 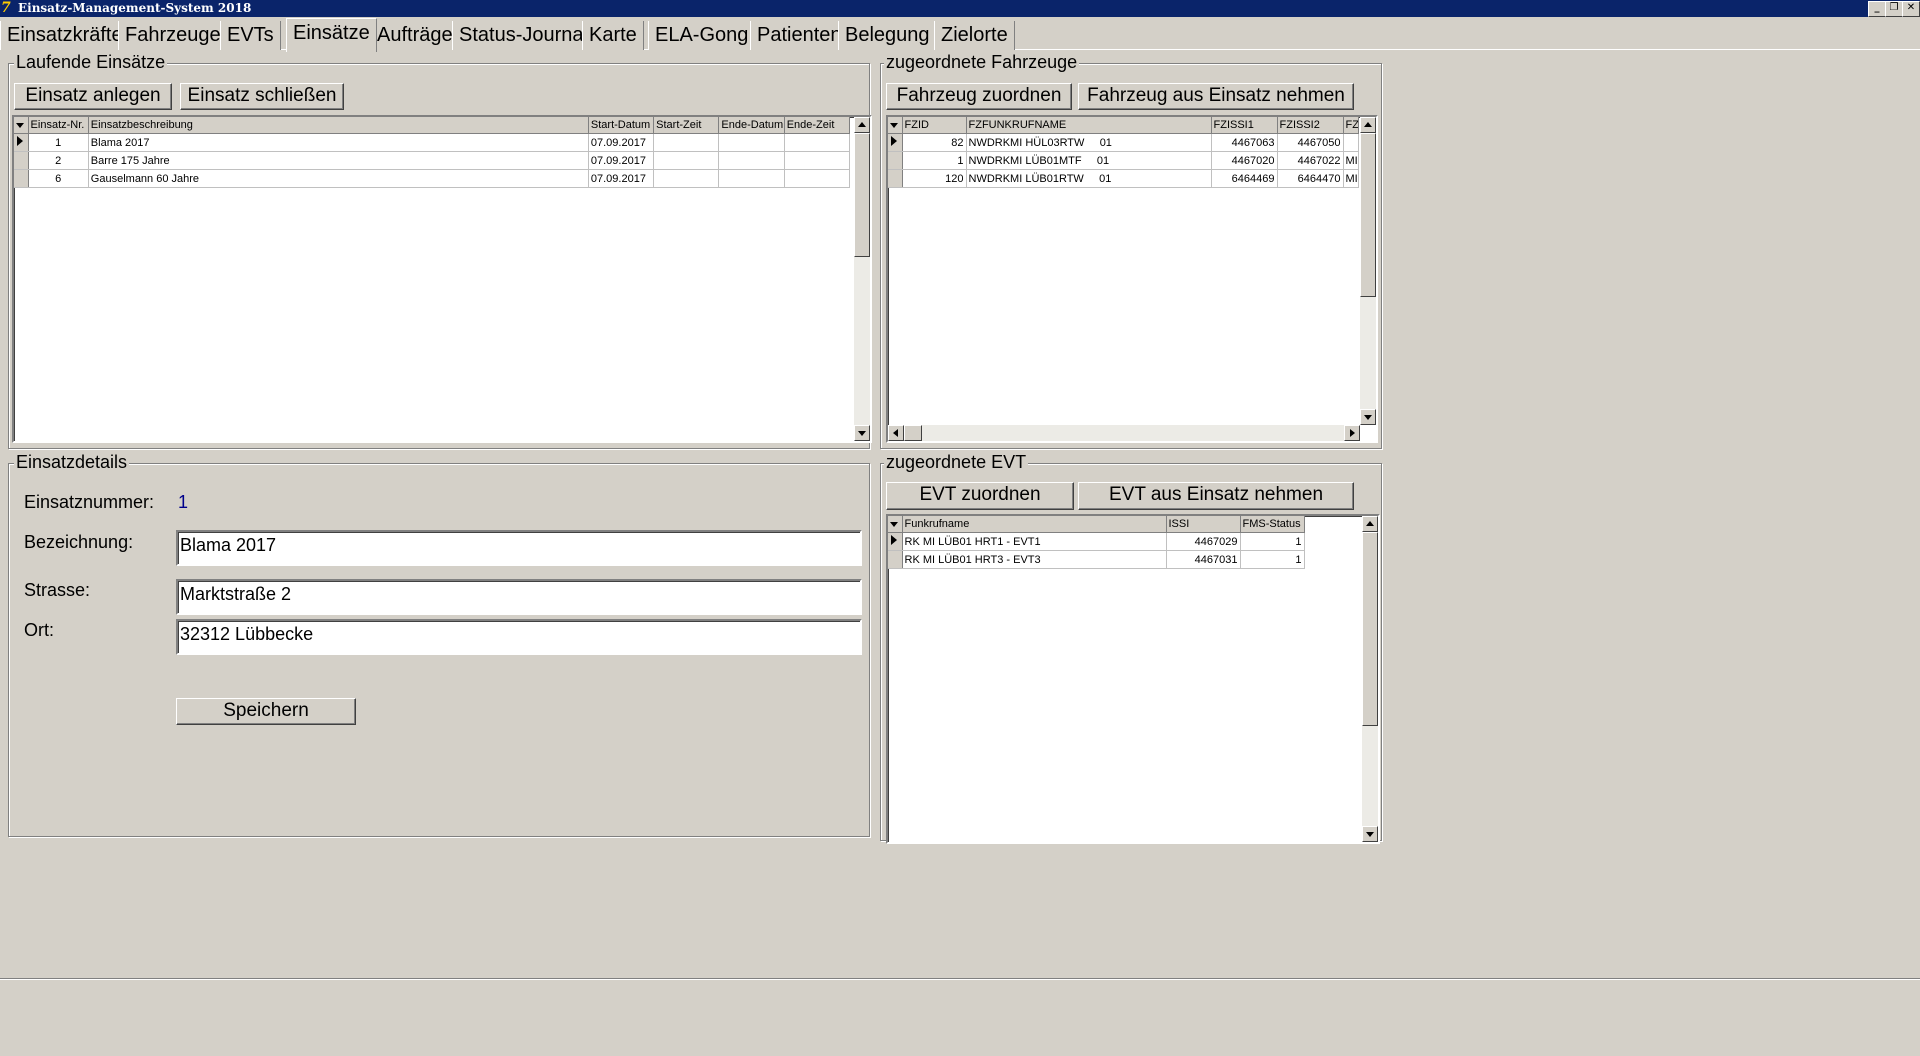 What do you see at coordinates (1244, 142) in the screenshot?
I see `cell: 4467063` at bounding box center [1244, 142].